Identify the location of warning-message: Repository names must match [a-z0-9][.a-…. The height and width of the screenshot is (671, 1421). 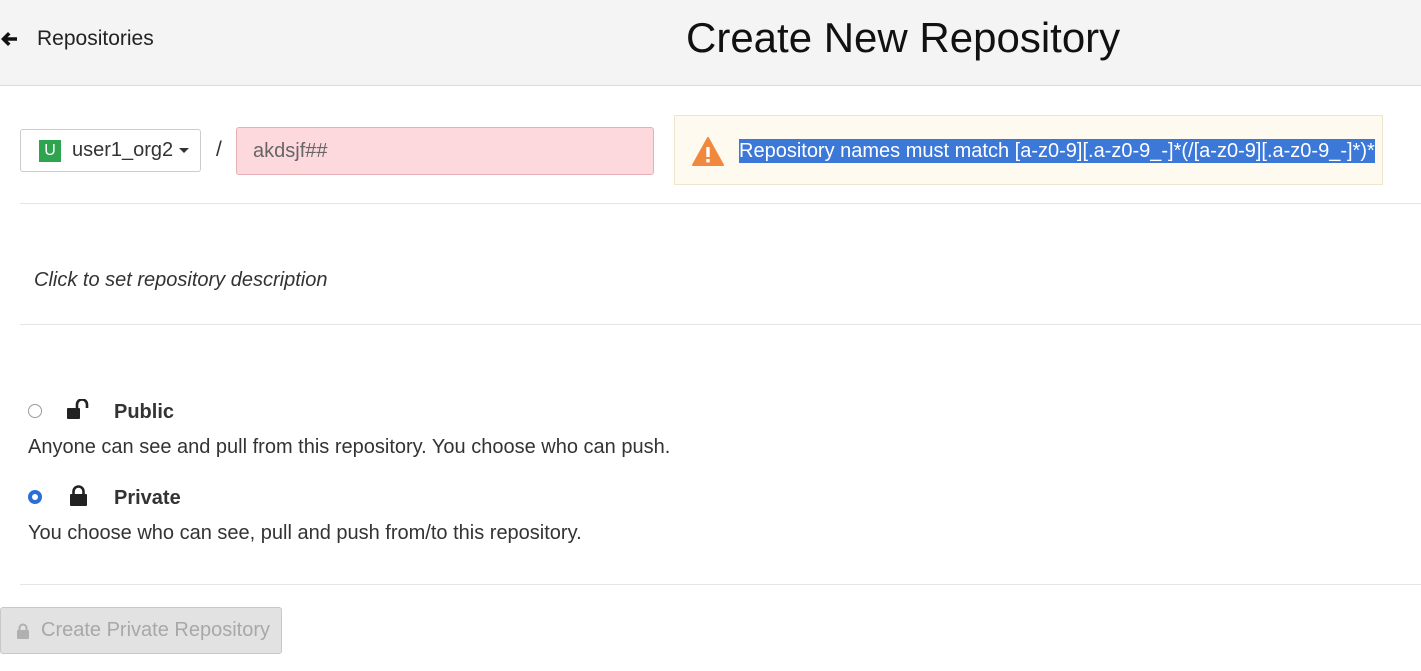
(1057, 151).